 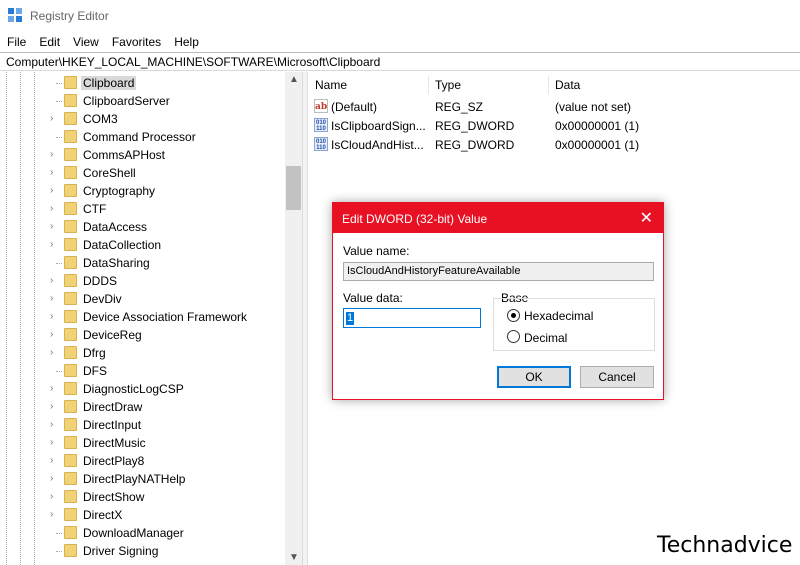 I want to click on tree-item-label: CommsAPHost, so click(x=124, y=155).